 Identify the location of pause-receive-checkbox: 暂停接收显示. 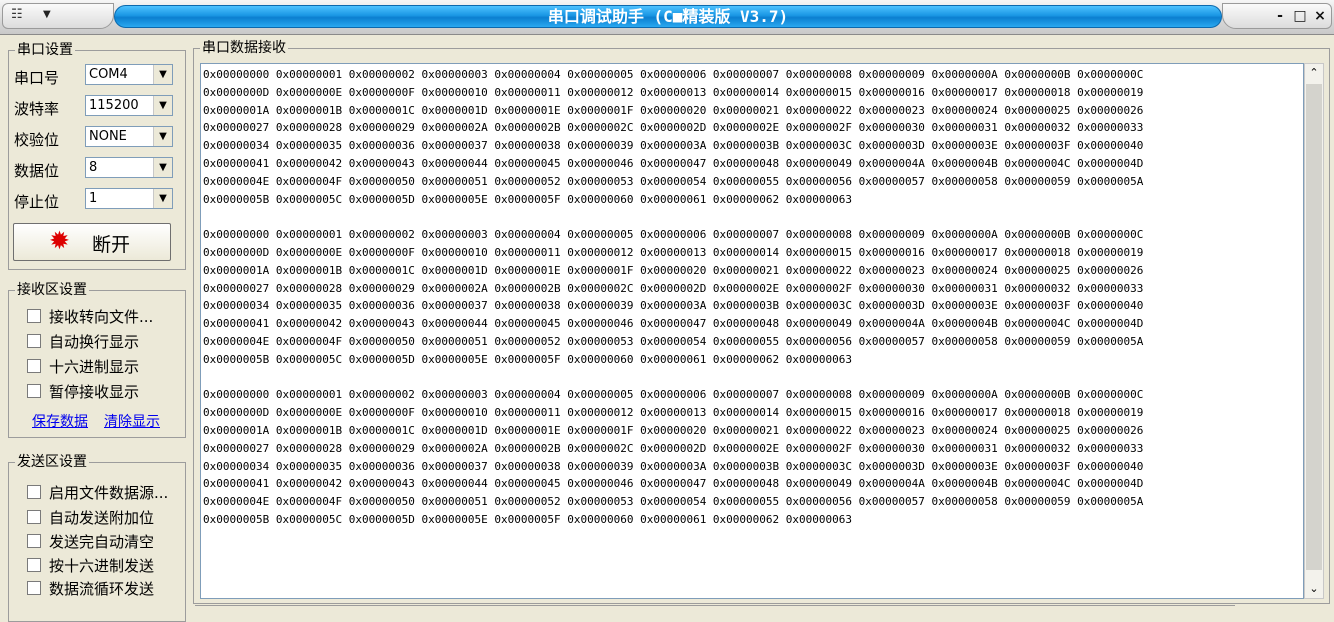
(83, 391).